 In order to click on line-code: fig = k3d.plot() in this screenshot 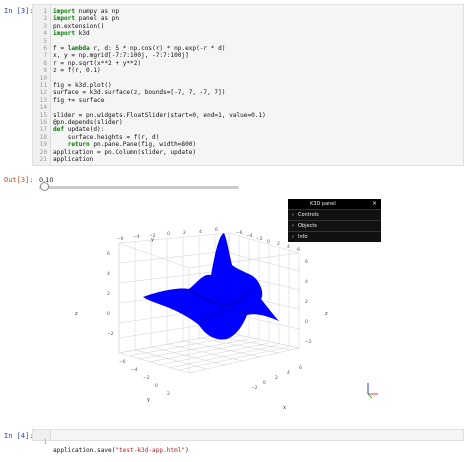, I will do `click(82, 85)`.